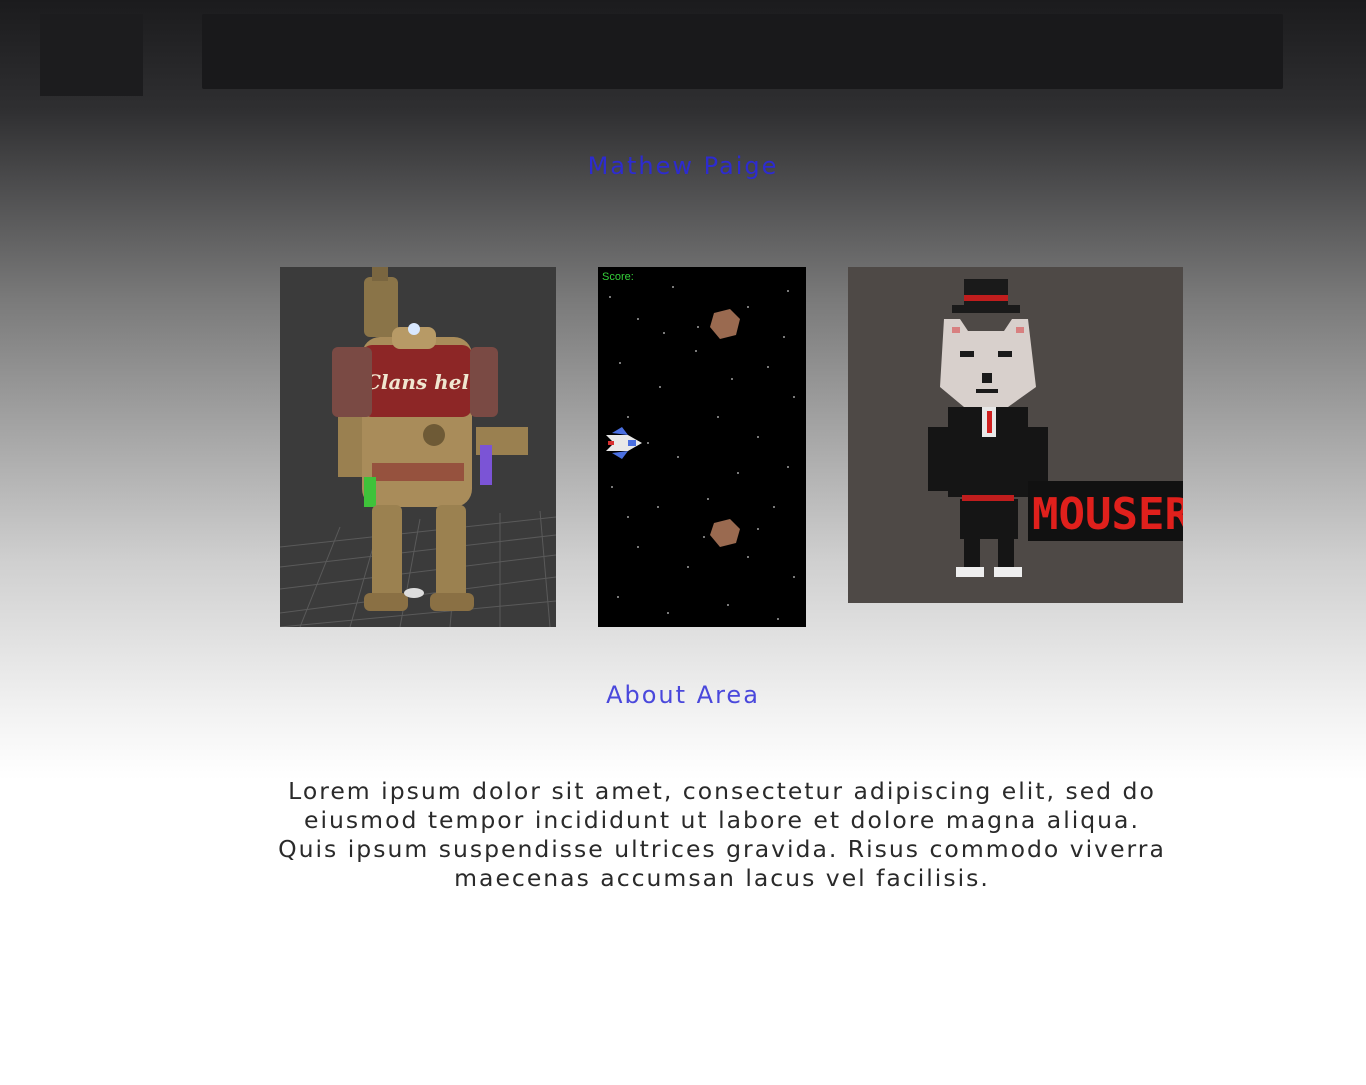 The height and width of the screenshot is (1085, 1366). I want to click on navigation-bar, so click(742, 51).